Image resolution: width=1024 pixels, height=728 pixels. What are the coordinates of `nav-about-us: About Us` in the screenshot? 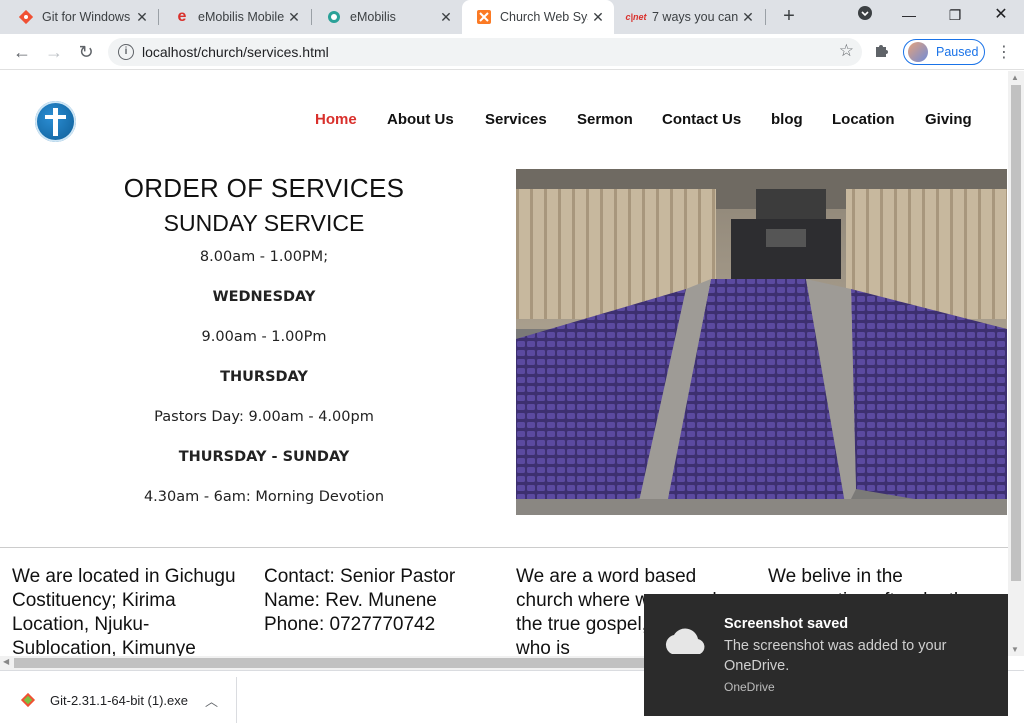 It's located at (420, 119).